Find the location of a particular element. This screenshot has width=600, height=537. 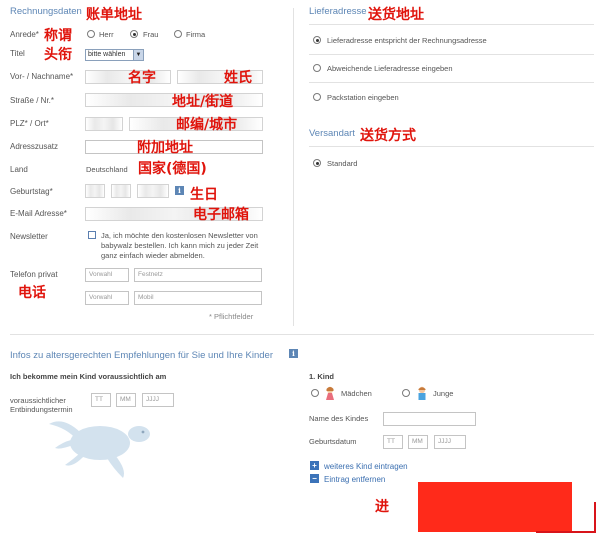

gender-option-girl: Mädchen is located at coordinates (356, 393).